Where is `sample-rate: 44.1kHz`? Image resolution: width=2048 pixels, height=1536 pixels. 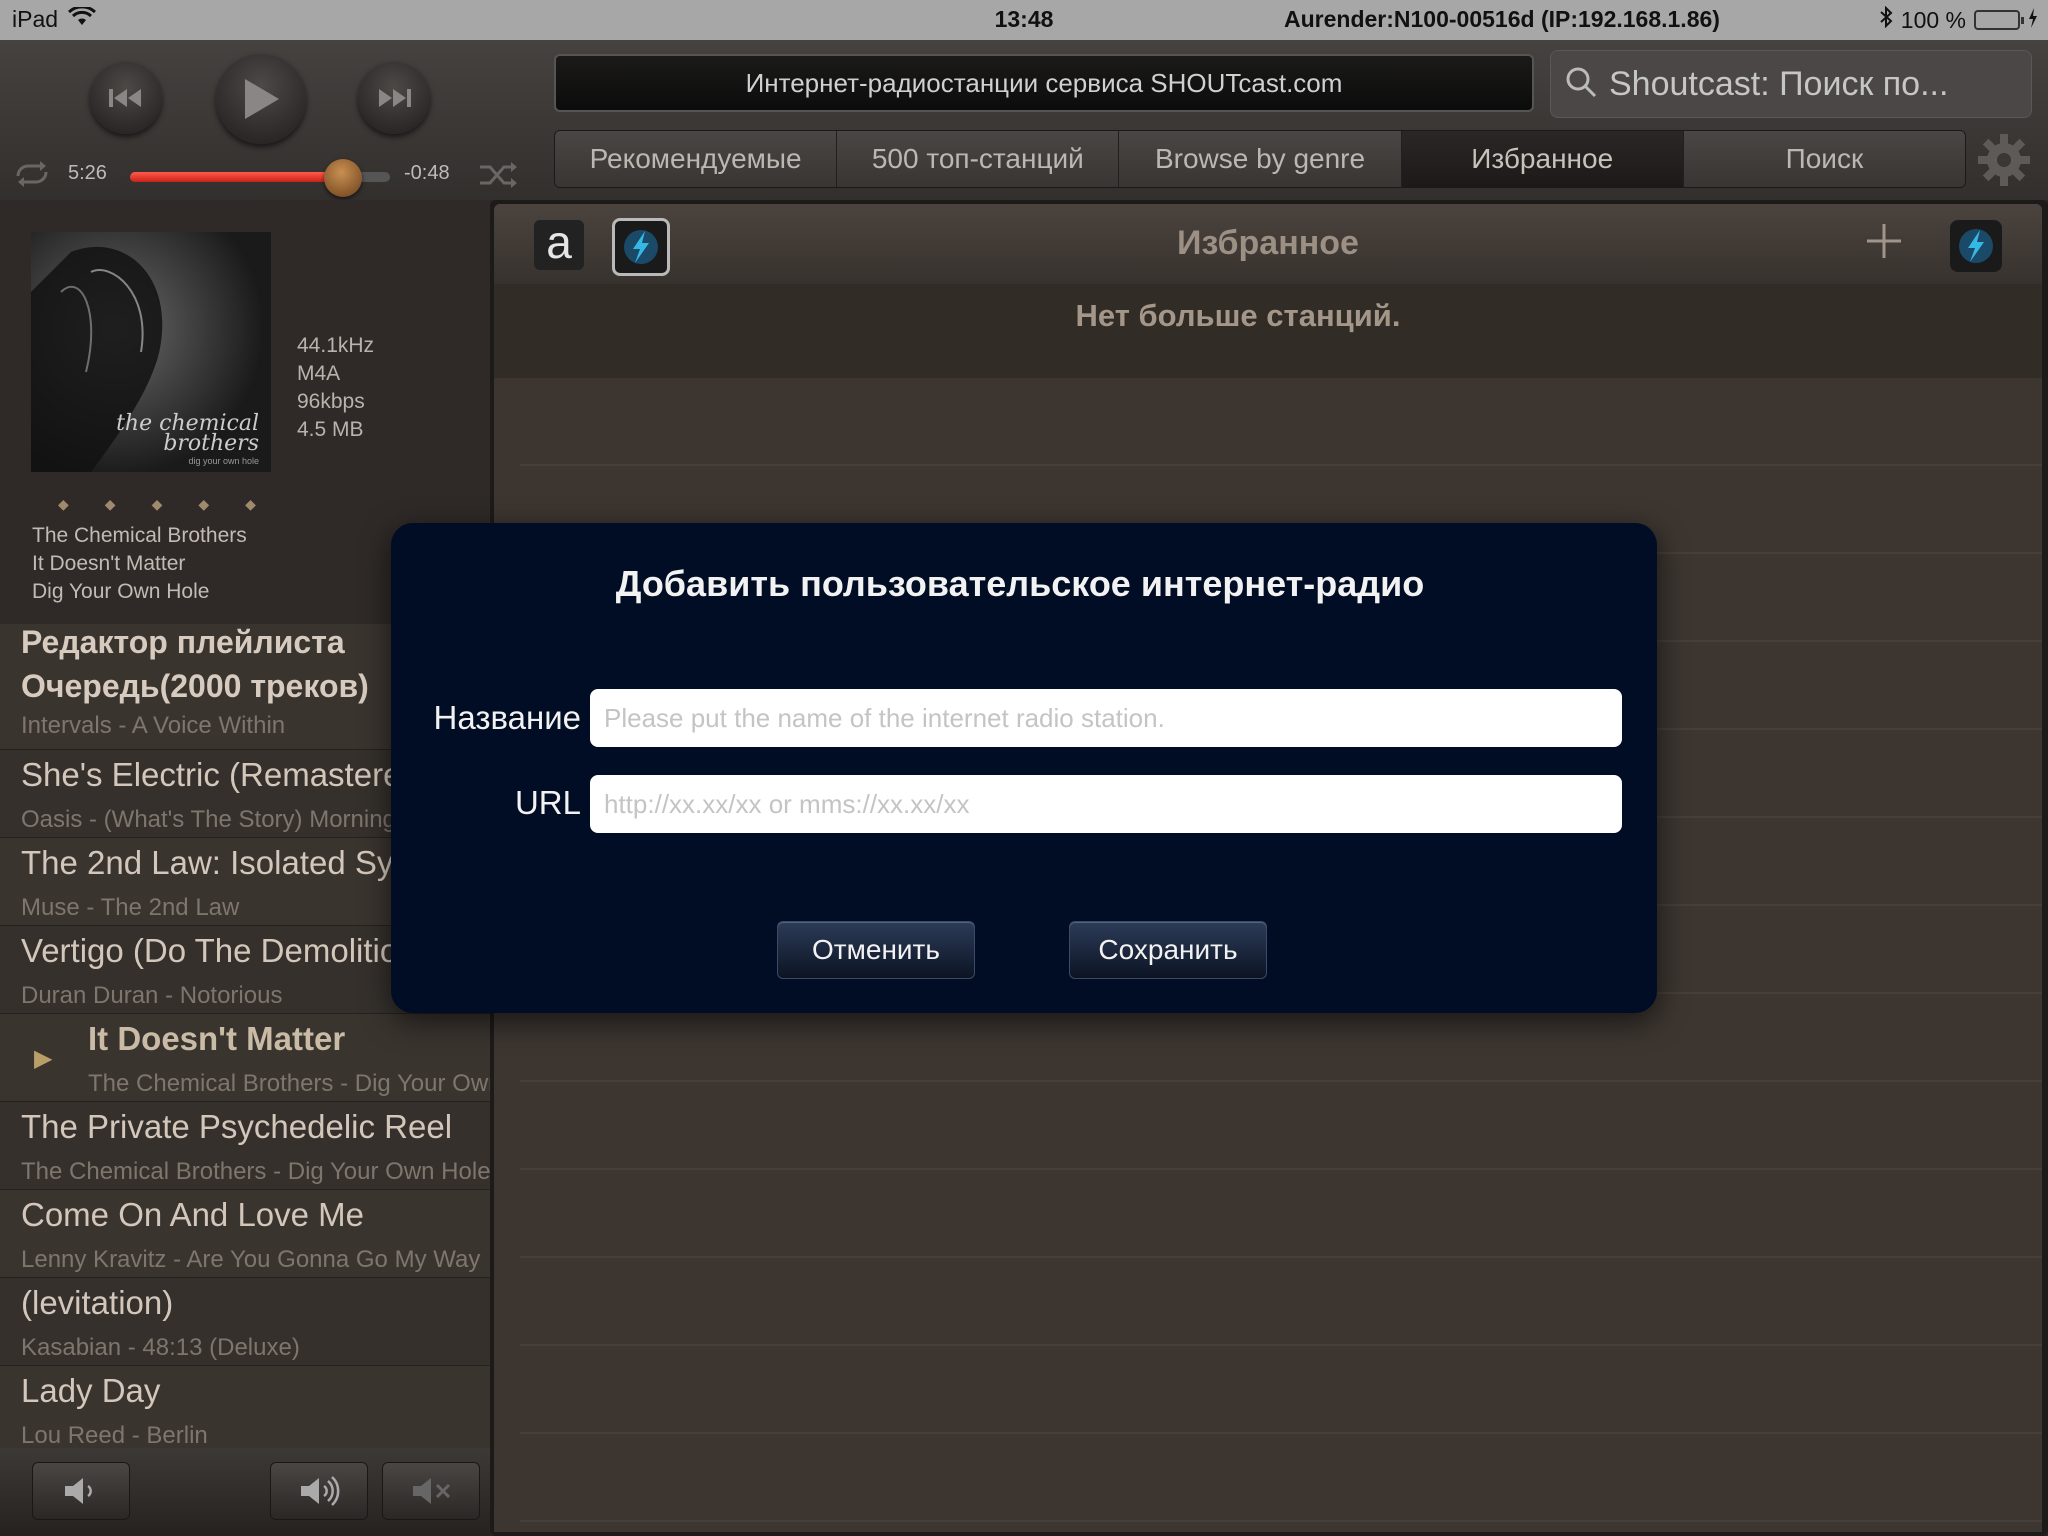 sample-rate: 44.1kHz is located at coordinates (336, 345).